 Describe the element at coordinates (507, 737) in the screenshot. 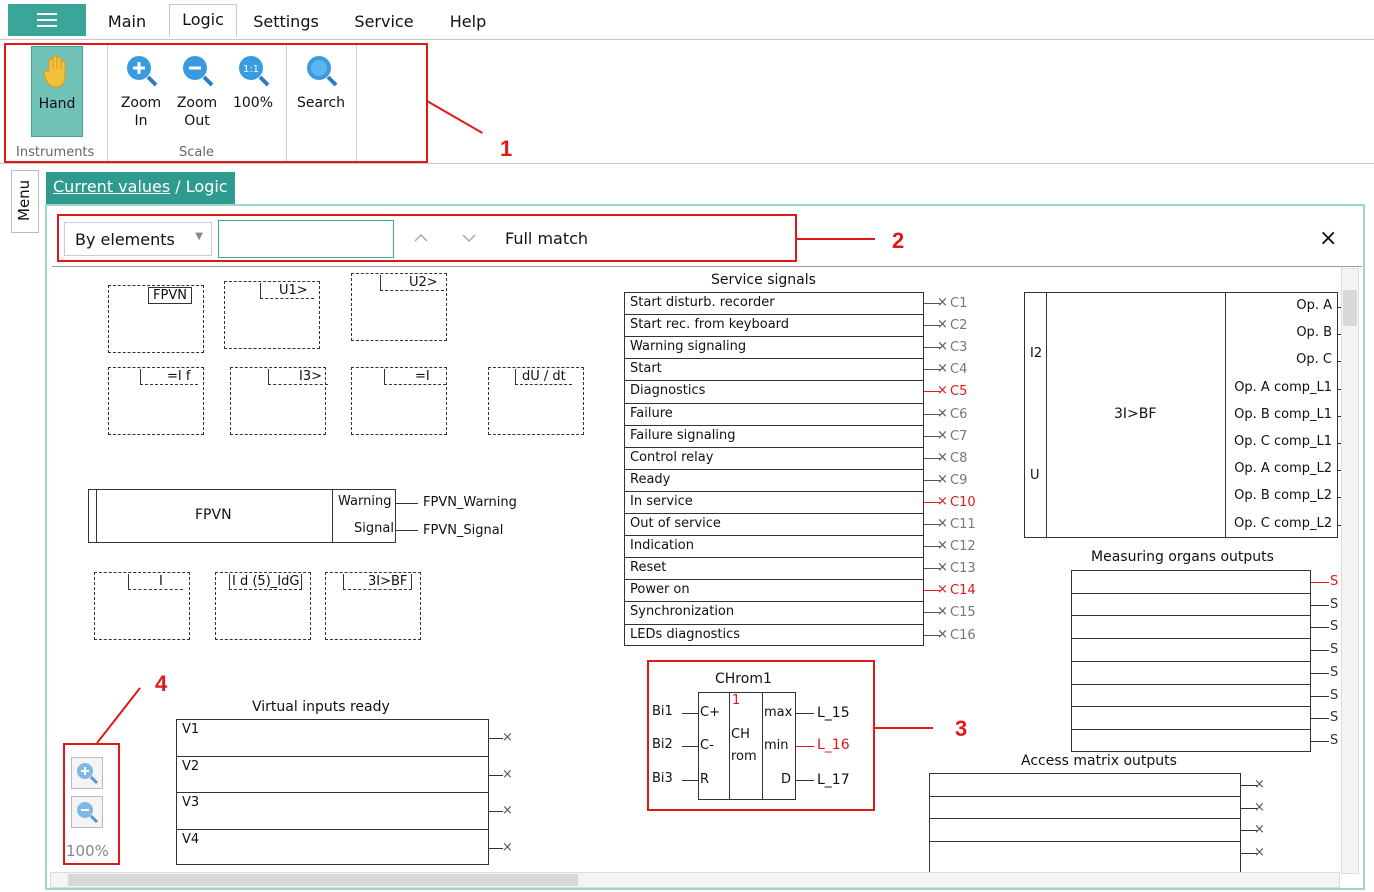

I see `output-x-icon: ×` at that location.